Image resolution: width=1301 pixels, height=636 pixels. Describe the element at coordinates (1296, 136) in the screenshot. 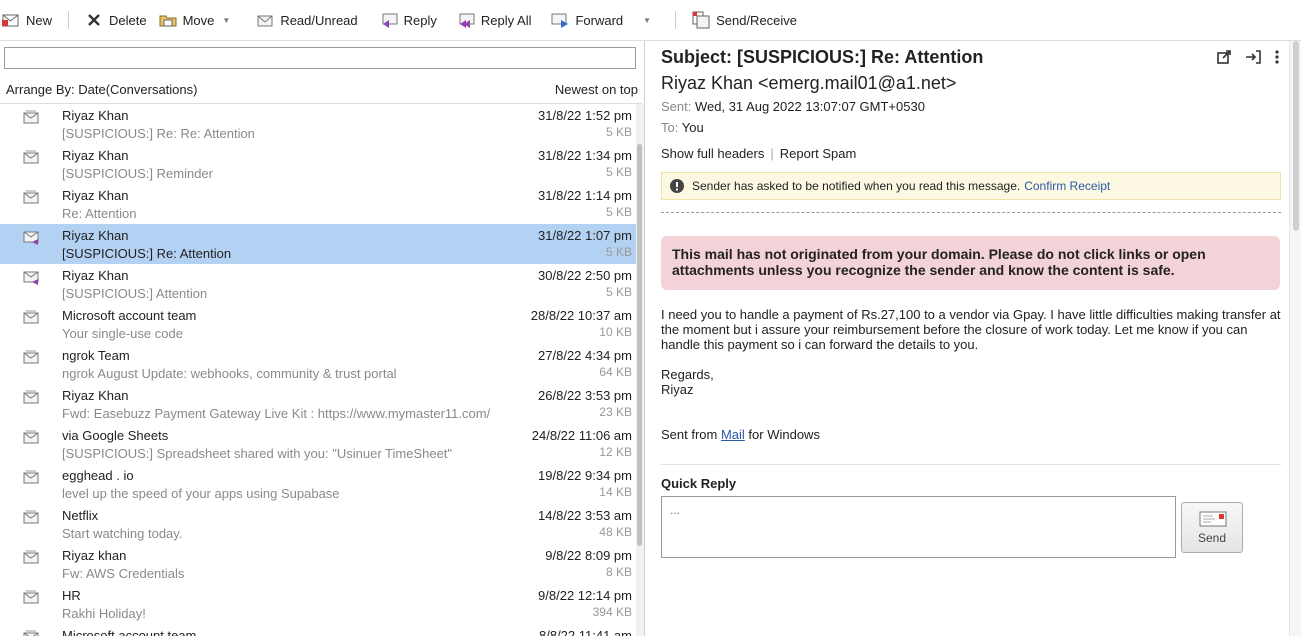

I see `reading-pane-scrollbar-thumb` at that location.